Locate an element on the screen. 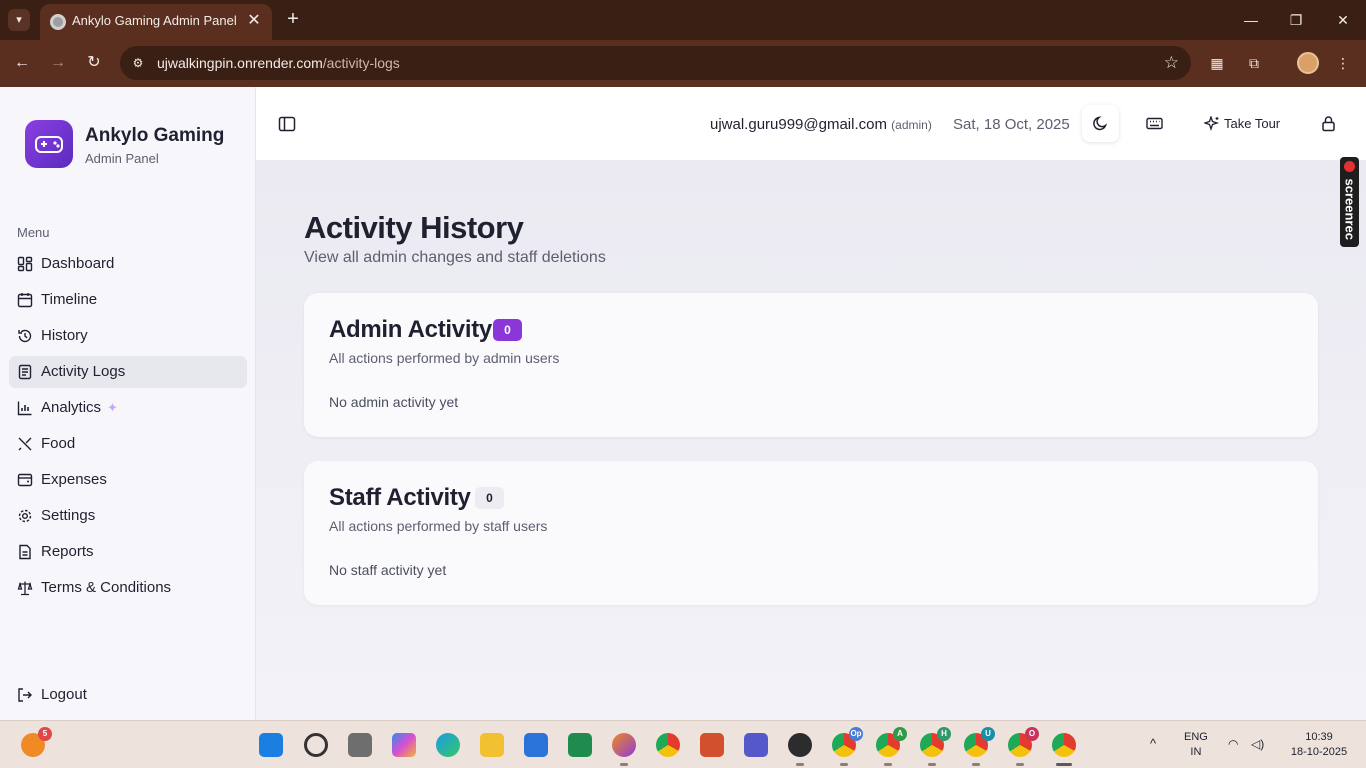  sidebar-item-label: Reports is located at coordinates (67, 551).